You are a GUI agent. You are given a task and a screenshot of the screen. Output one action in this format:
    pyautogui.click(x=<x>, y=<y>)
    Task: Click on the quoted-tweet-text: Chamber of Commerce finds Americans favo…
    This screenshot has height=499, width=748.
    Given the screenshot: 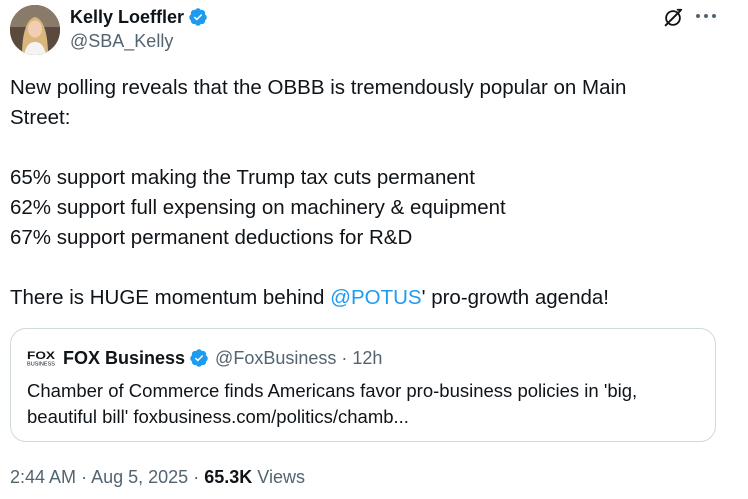 What is the action you would take?
    pyautogui.click(x=367, y=404)
    